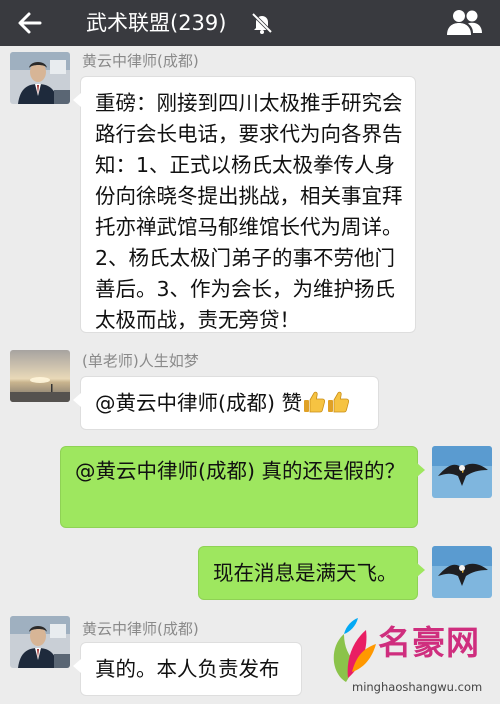  What do you see at coordinates (199, 403) in the screenshot?
I see `message-text-content: @黄云中律师(成都) 赞` at bounding box center [199, 403].